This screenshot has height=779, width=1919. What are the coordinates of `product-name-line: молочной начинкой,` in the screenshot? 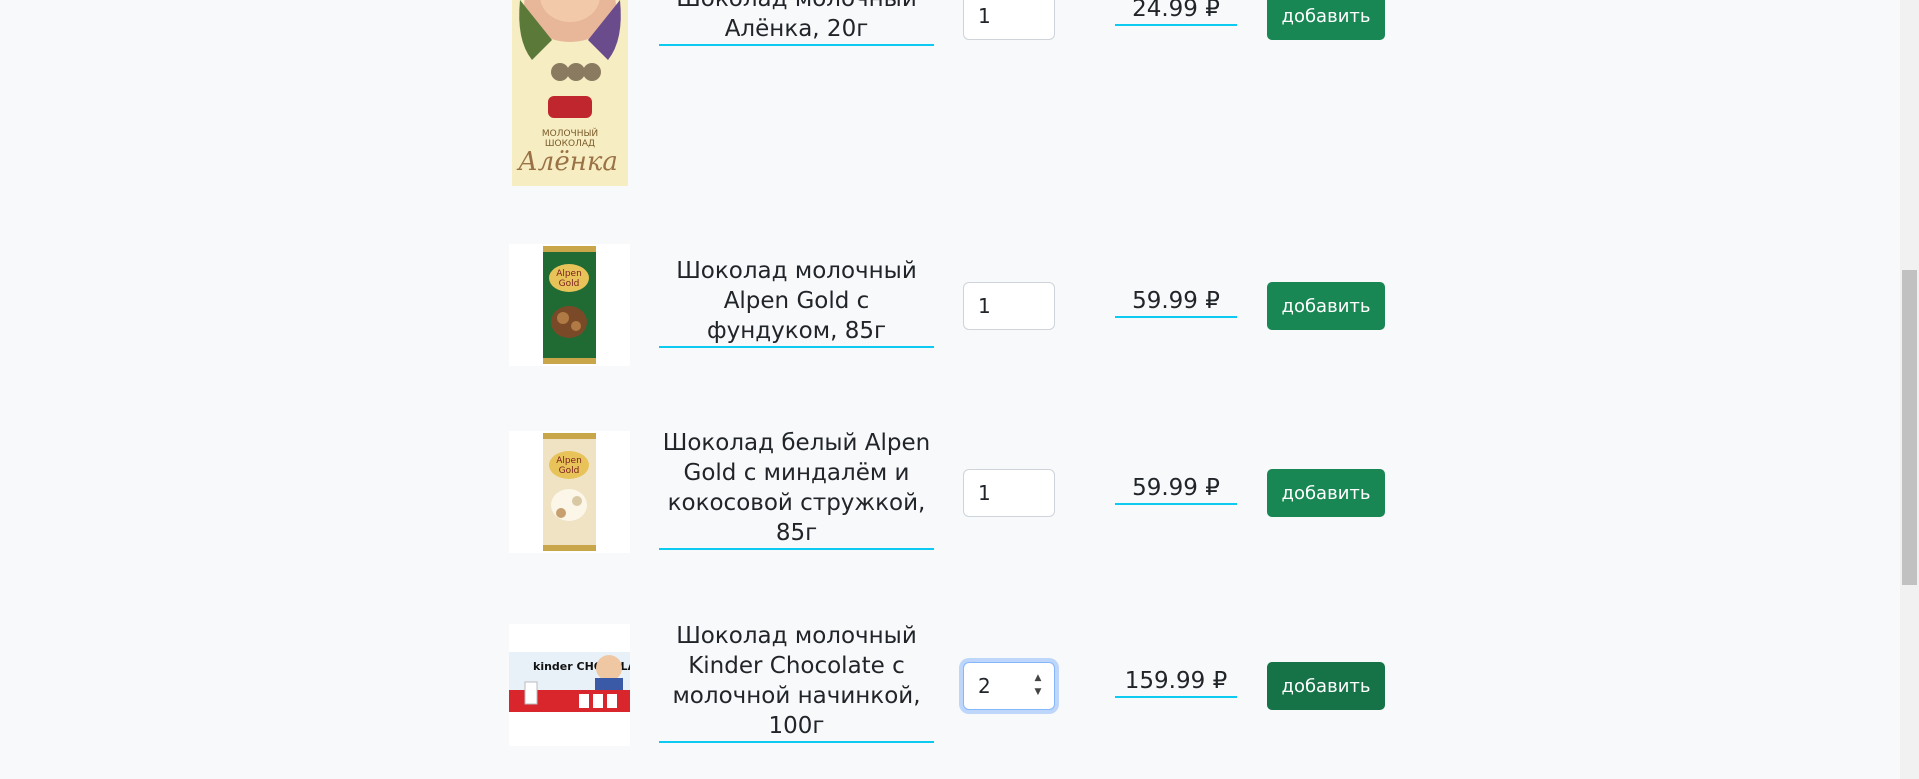 It's located at (796, 696).